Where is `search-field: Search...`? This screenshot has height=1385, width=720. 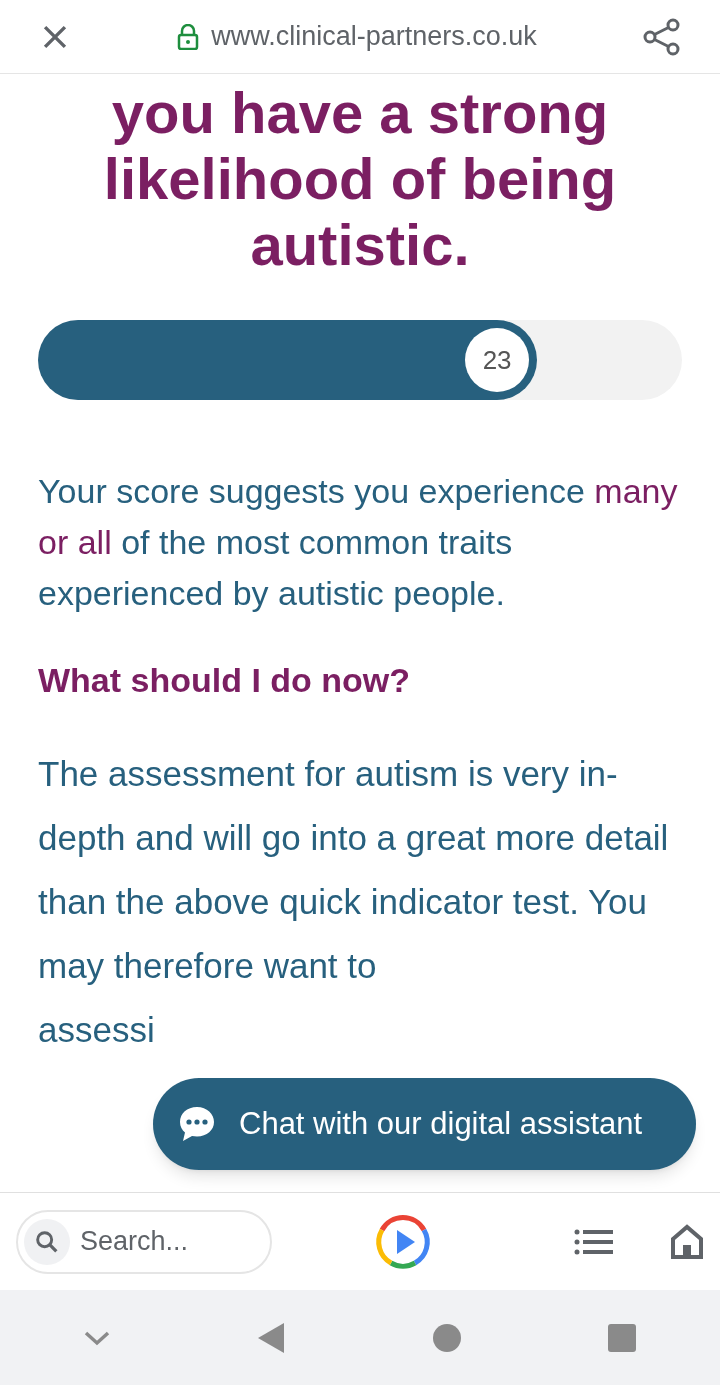
search-field: Search... is located at coordinates (144, 1241).